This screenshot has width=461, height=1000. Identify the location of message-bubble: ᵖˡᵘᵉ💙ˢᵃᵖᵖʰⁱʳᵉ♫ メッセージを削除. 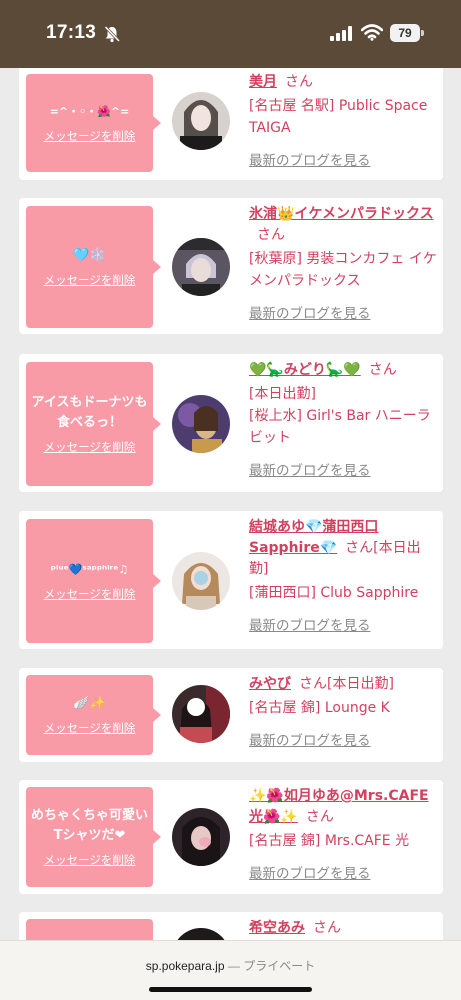
(93, 581).